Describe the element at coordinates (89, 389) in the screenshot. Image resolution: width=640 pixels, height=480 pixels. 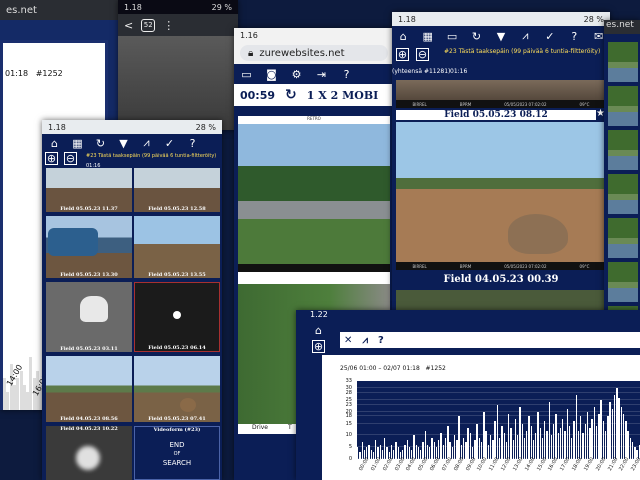
I see `thumb-field-3: Field 04.05.23 08.56` at that location.